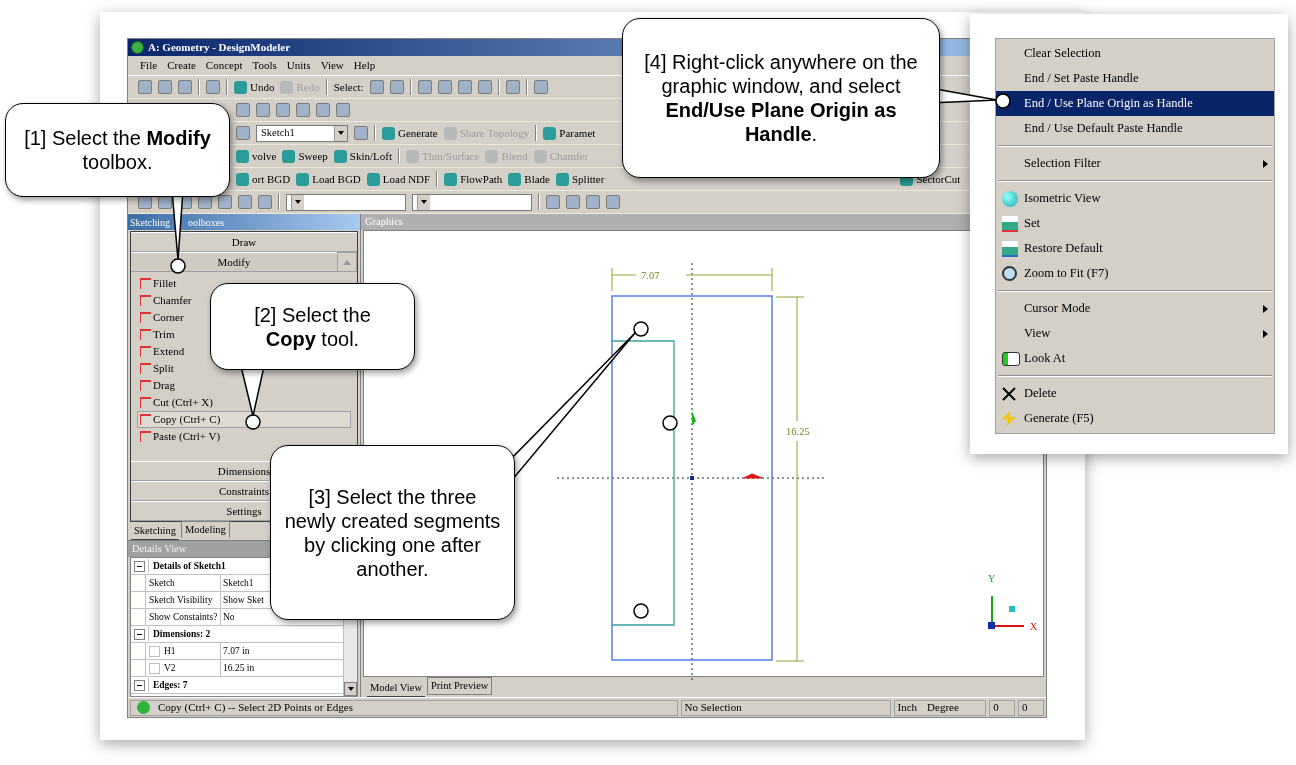 This screenshot has width=1296, height=765. What do you see at coordinates (1002, 707) in the screenshot?
I see `status-value: 0` at bounding box center [1002, 707].